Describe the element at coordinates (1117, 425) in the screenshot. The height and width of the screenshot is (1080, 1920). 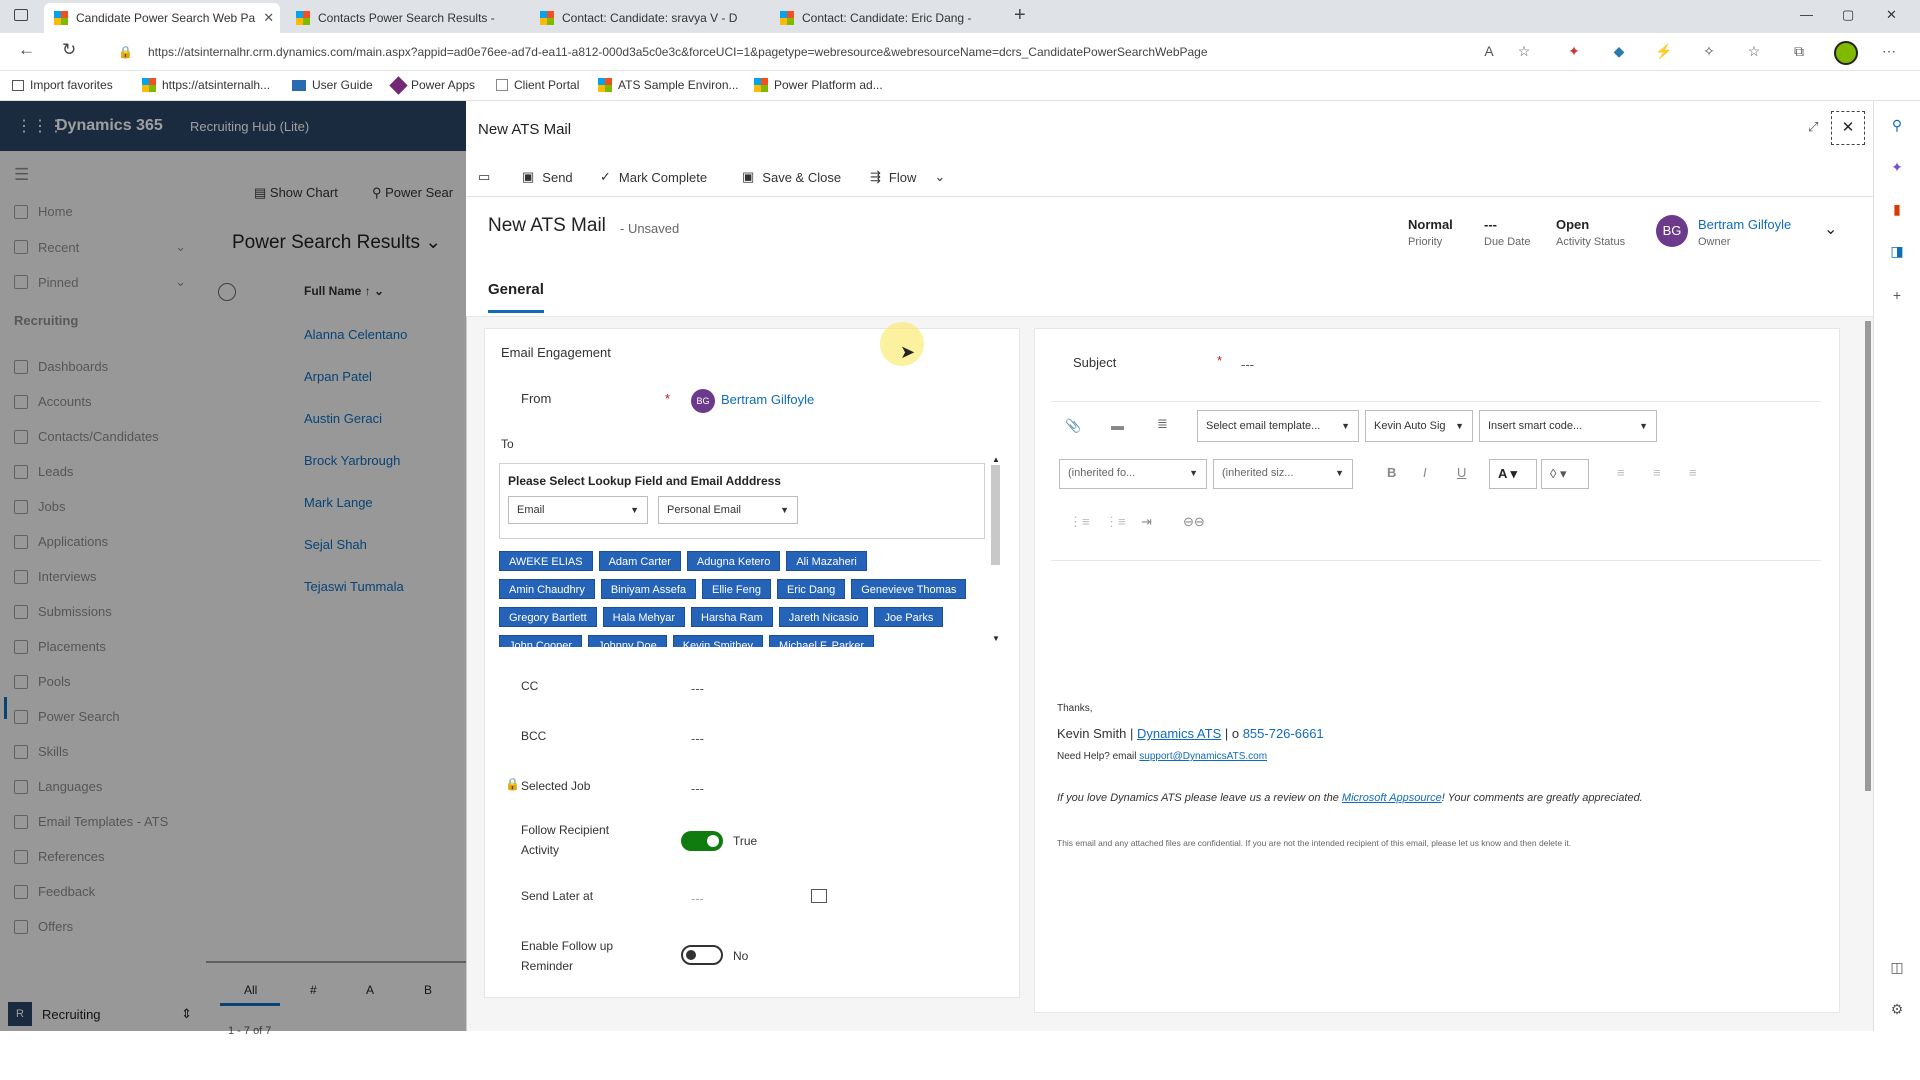
I see `briefcase-icon: ▬` at that location.